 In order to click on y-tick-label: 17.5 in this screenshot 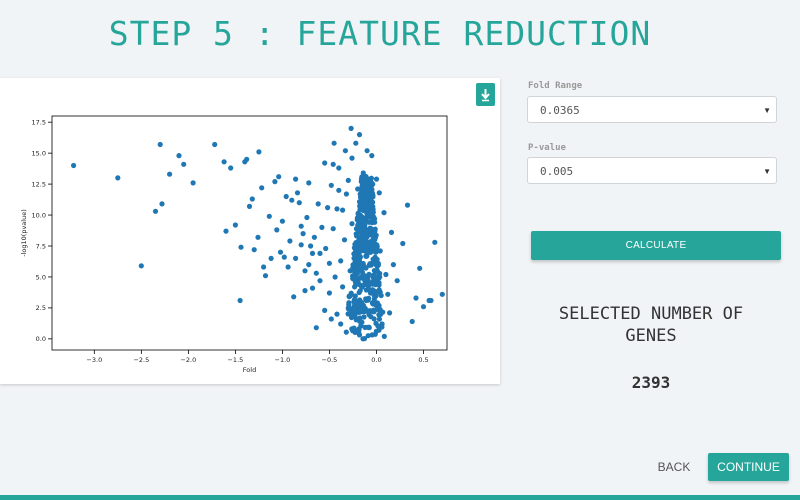, I will do `click(39, 122)`.